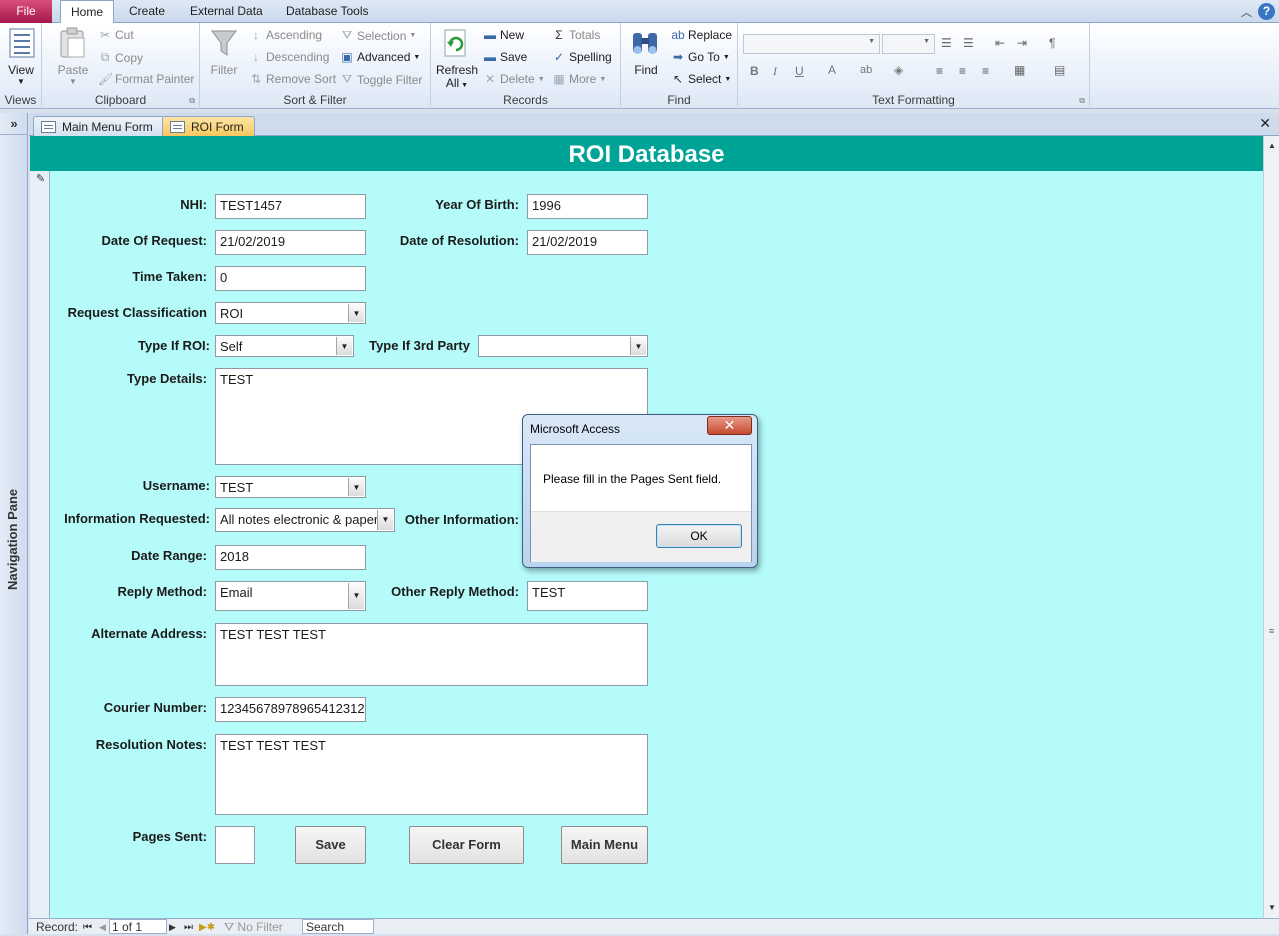 The width and height of the screenshot is (1279, 936). I want to click on new-record-button: ▬ New, so click(503, 35).